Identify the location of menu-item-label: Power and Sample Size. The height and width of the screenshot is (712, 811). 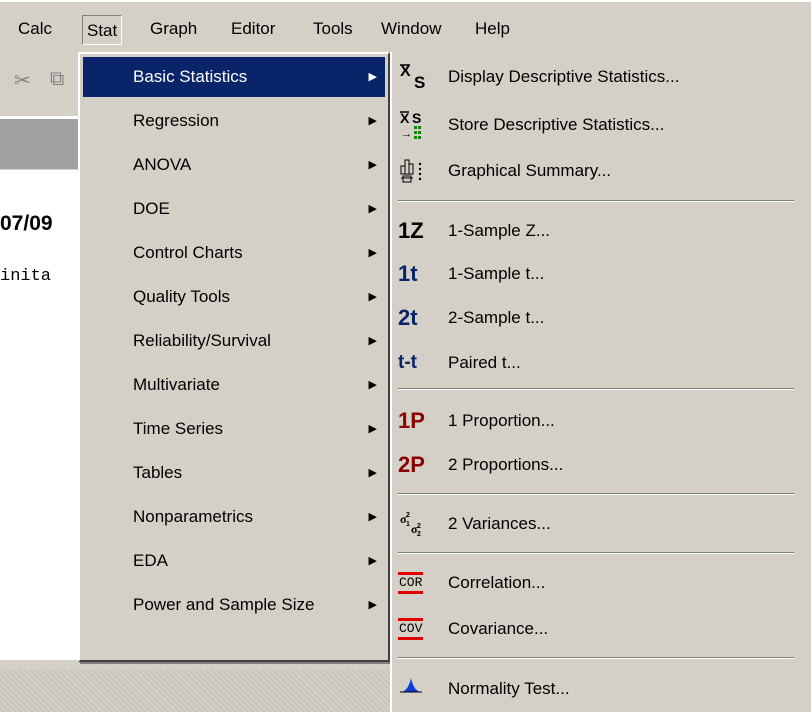
(224, 604).